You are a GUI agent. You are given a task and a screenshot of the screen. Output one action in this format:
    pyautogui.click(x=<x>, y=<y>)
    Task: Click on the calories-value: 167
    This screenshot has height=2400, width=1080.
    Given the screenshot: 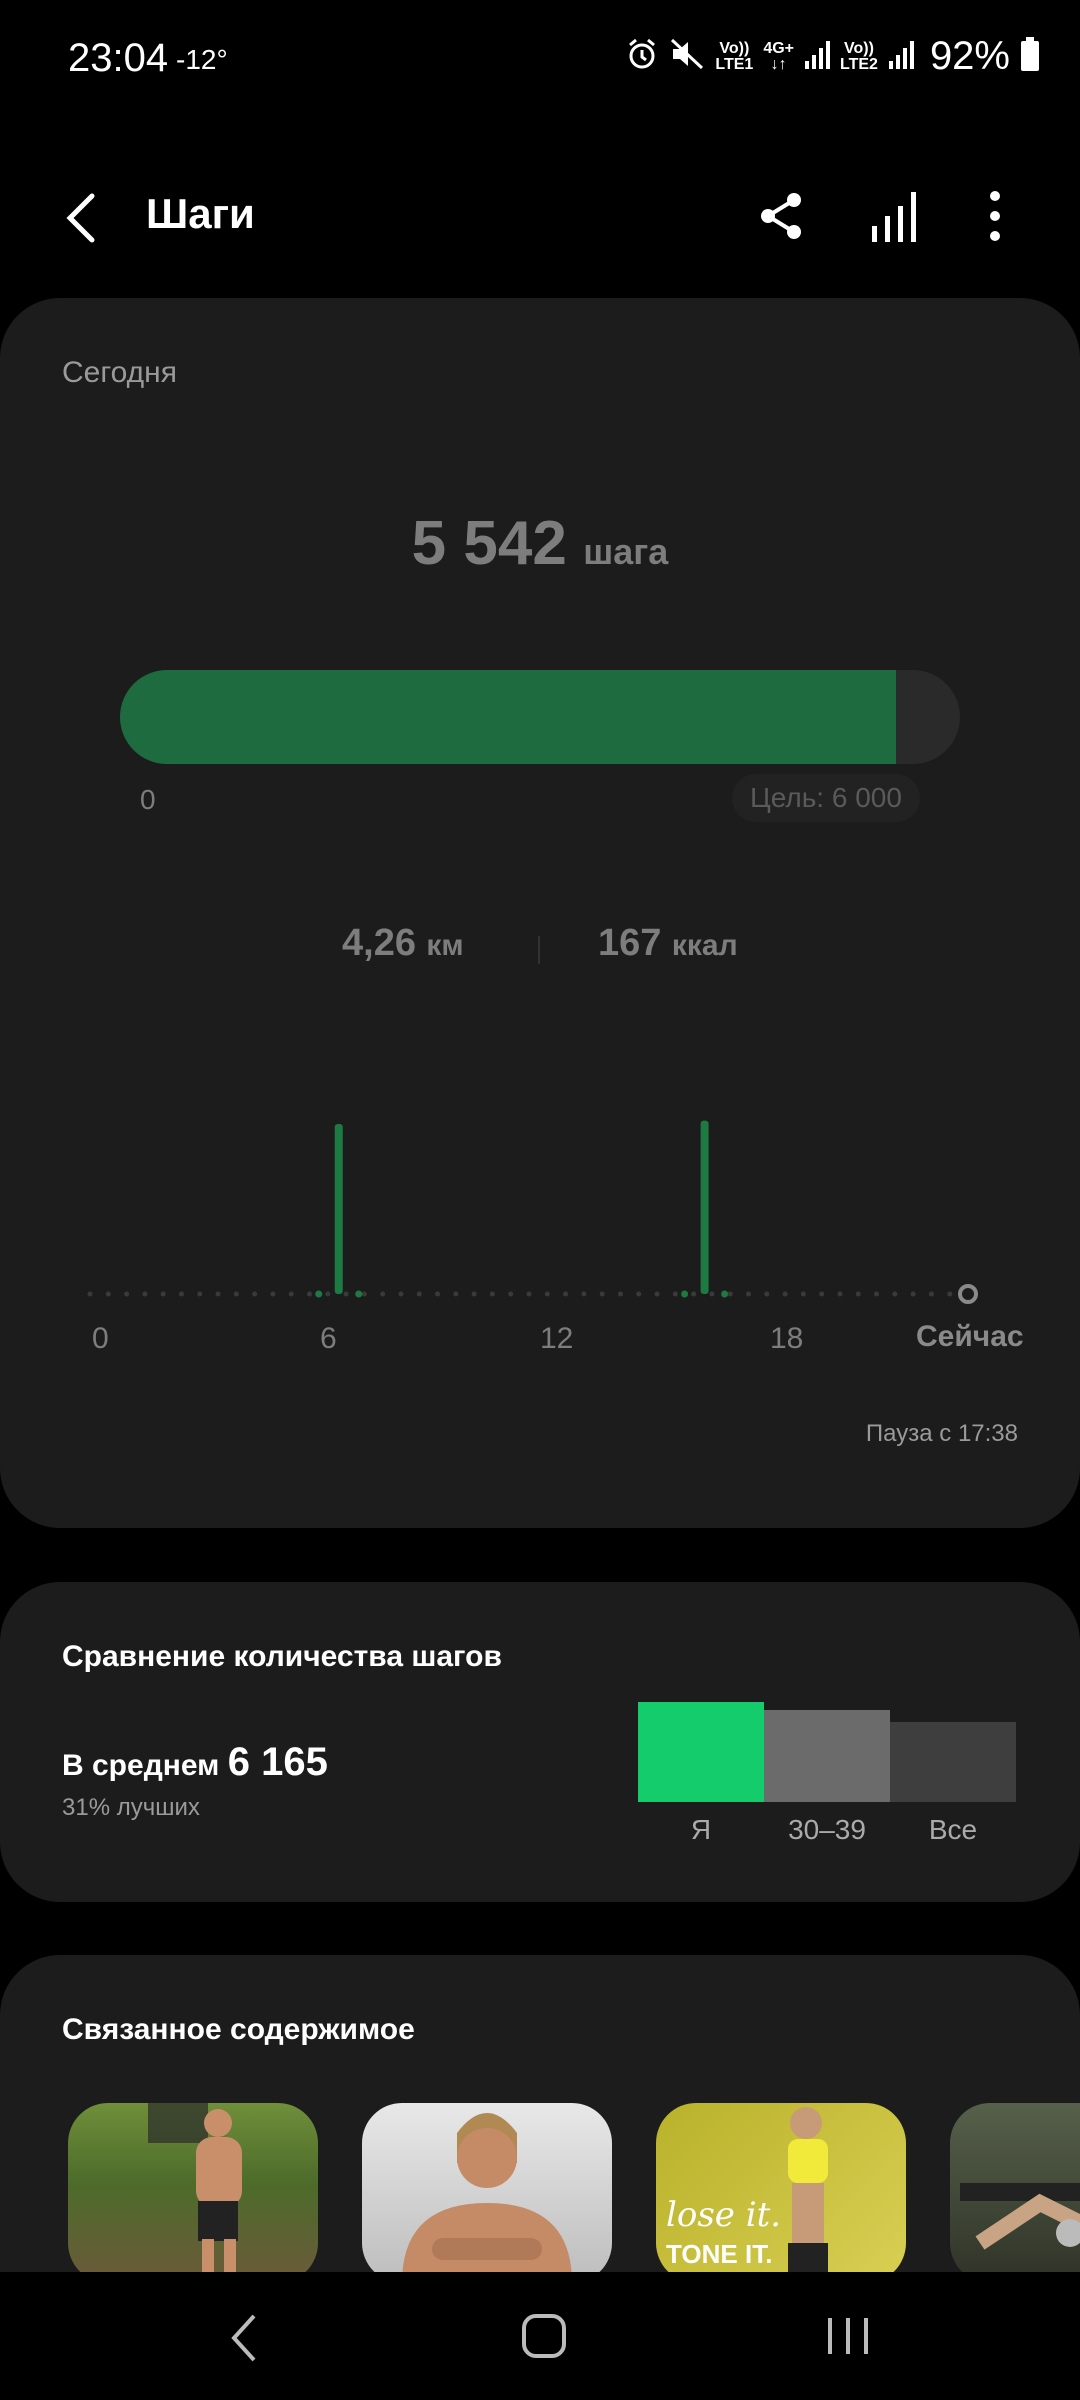 What is the action you would take?
    pyautogui.click(x=630, y=943)
    